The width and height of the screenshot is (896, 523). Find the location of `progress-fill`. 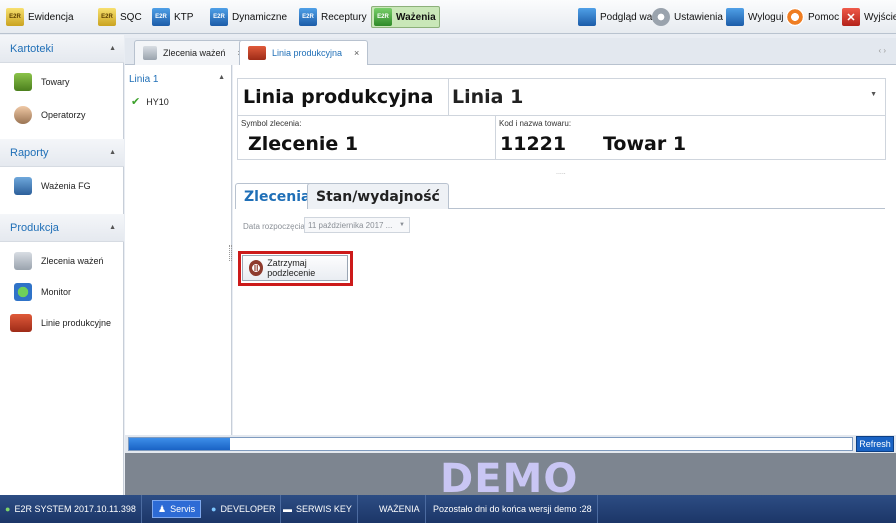

progress-fill is located at coordinates (180, 444).